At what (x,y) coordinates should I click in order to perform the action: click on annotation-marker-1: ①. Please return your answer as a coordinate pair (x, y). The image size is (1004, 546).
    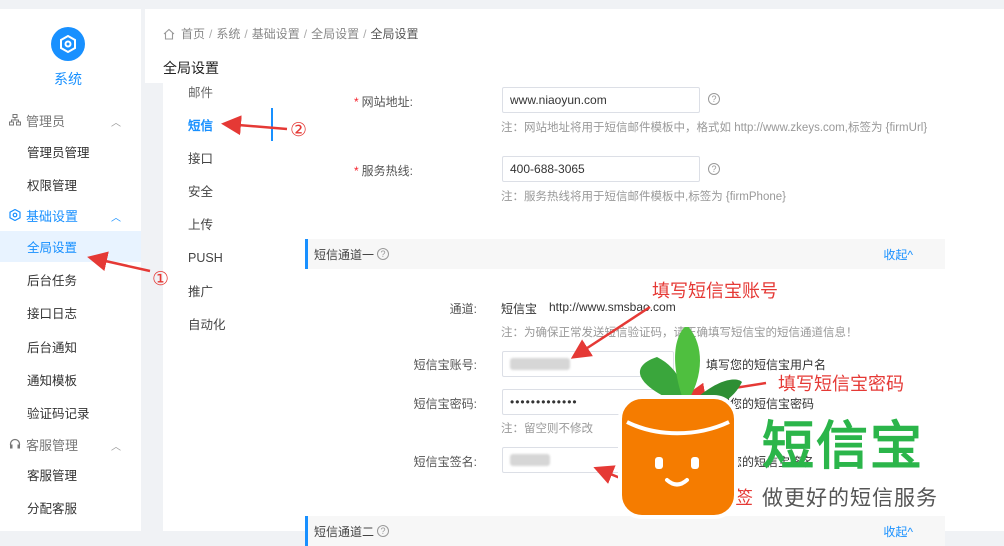
    Looking at the image, I should click on (161, 279).